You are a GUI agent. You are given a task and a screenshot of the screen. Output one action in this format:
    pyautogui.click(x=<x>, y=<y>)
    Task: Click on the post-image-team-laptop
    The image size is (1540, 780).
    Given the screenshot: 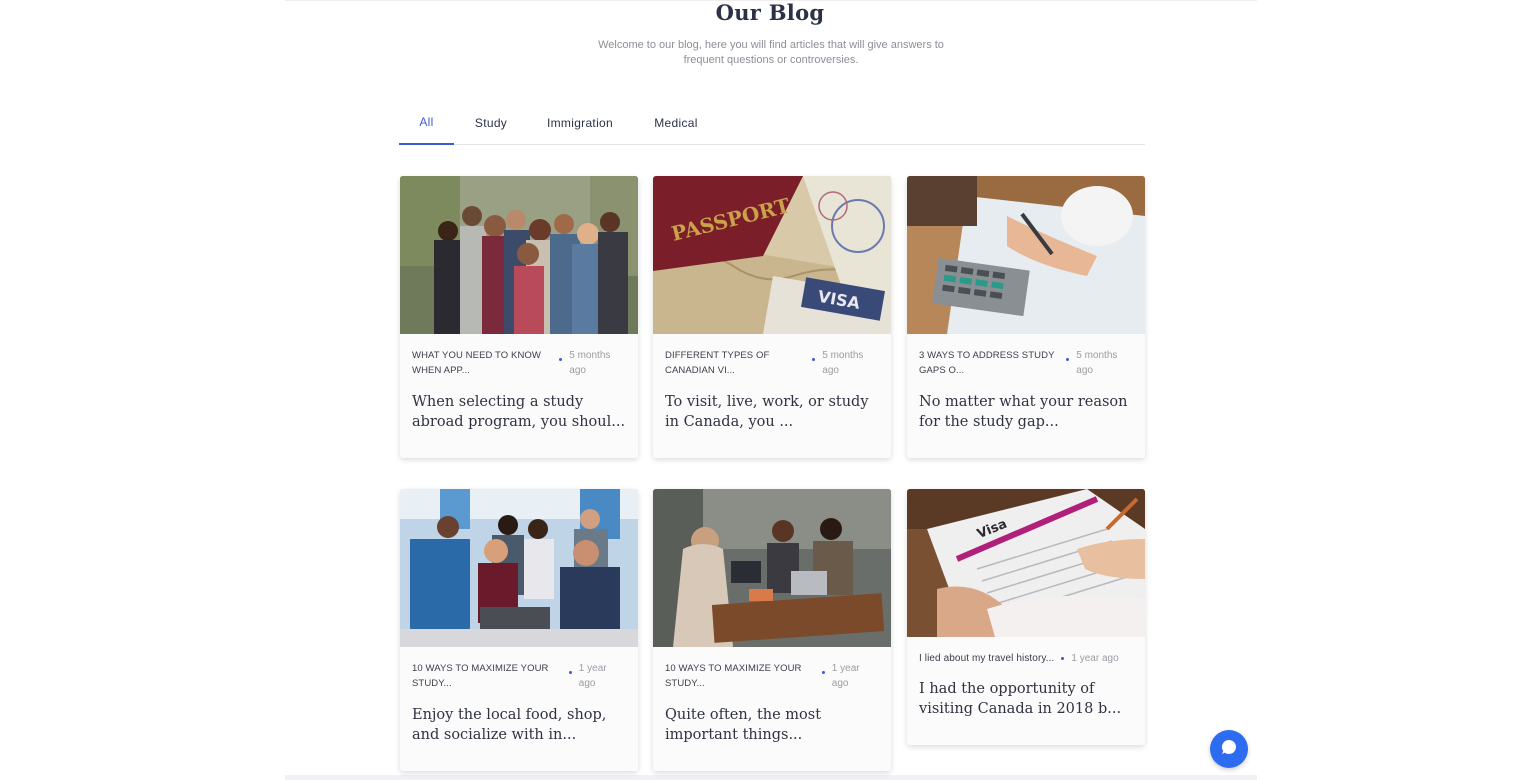 What is the action you would take?
    pyautogui.click(x=519, y=568)
    